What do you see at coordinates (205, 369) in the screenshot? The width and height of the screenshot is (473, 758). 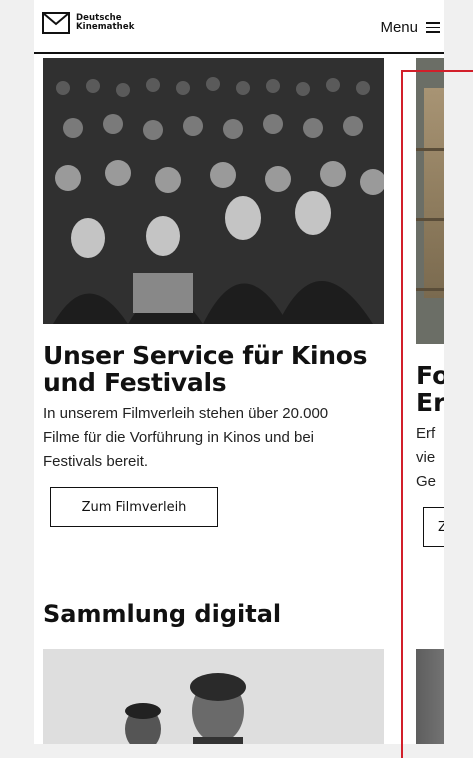 I see `card-title: Unser Service für Kinos und Festivals` at bounding box center [205, 369].